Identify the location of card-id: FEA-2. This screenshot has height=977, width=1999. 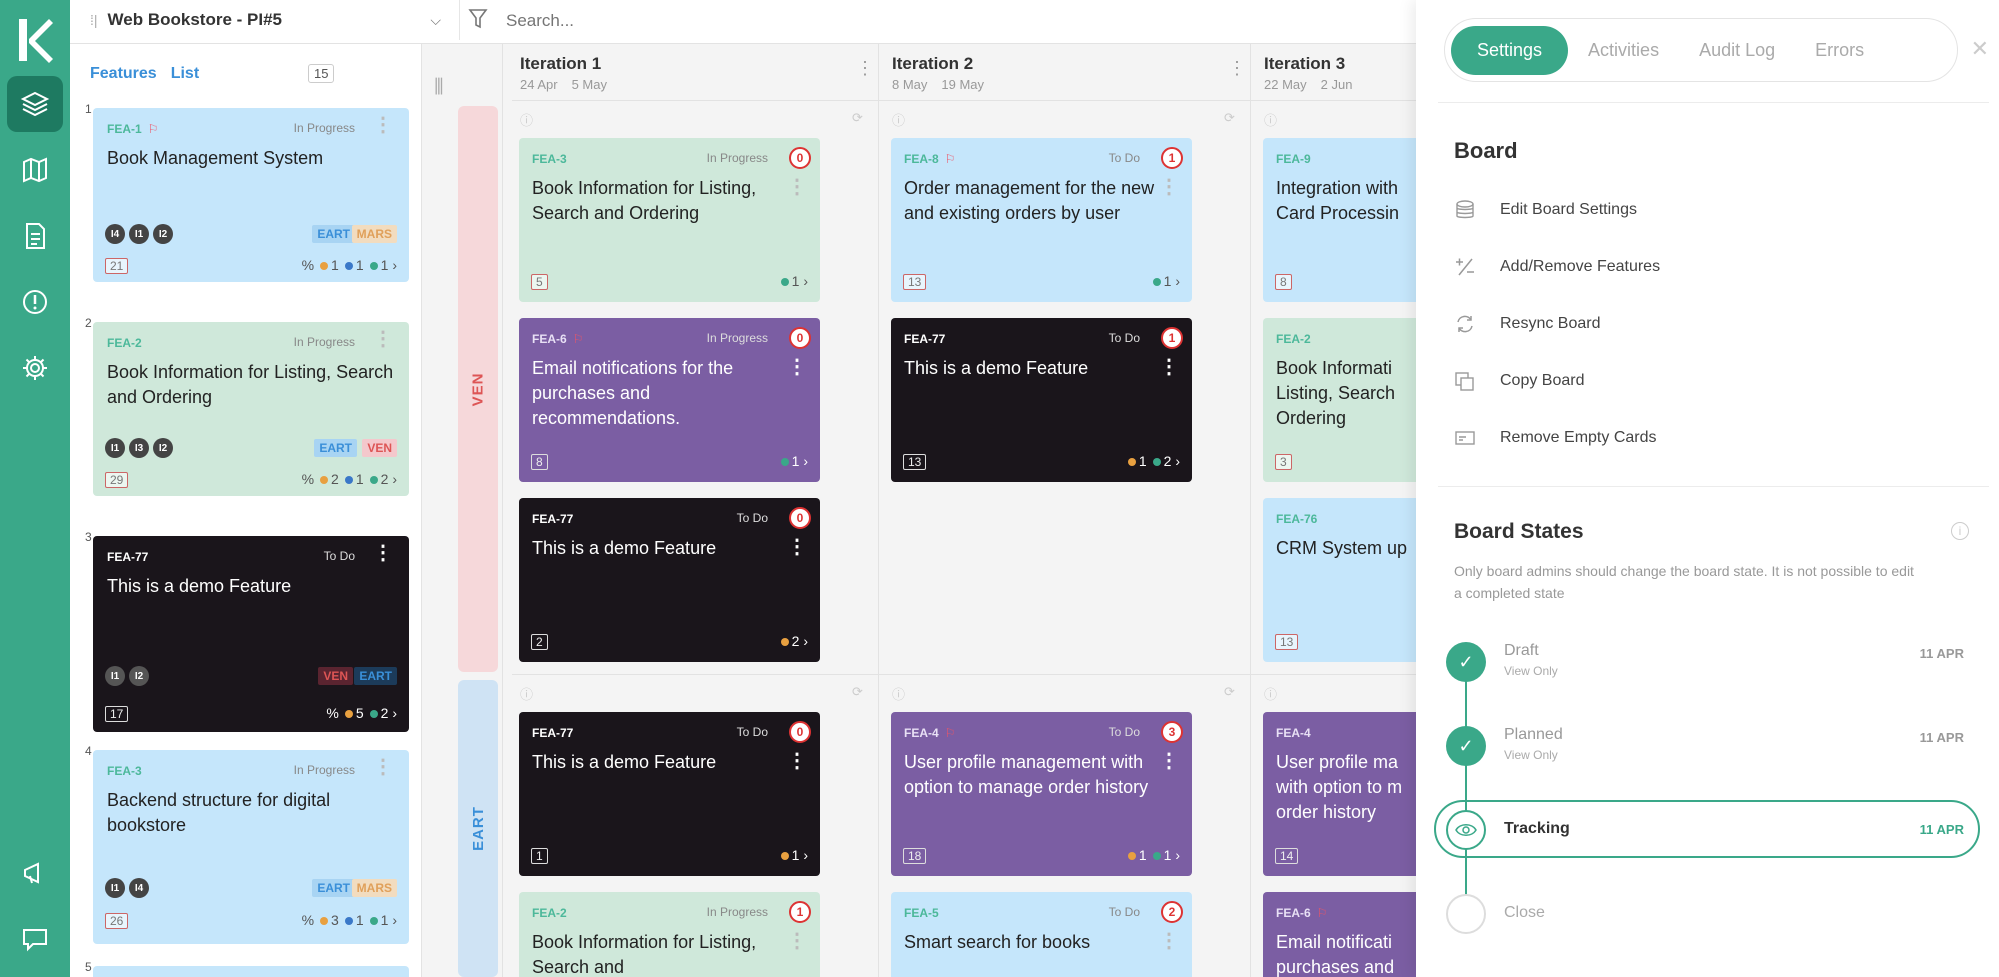
(124, 343).